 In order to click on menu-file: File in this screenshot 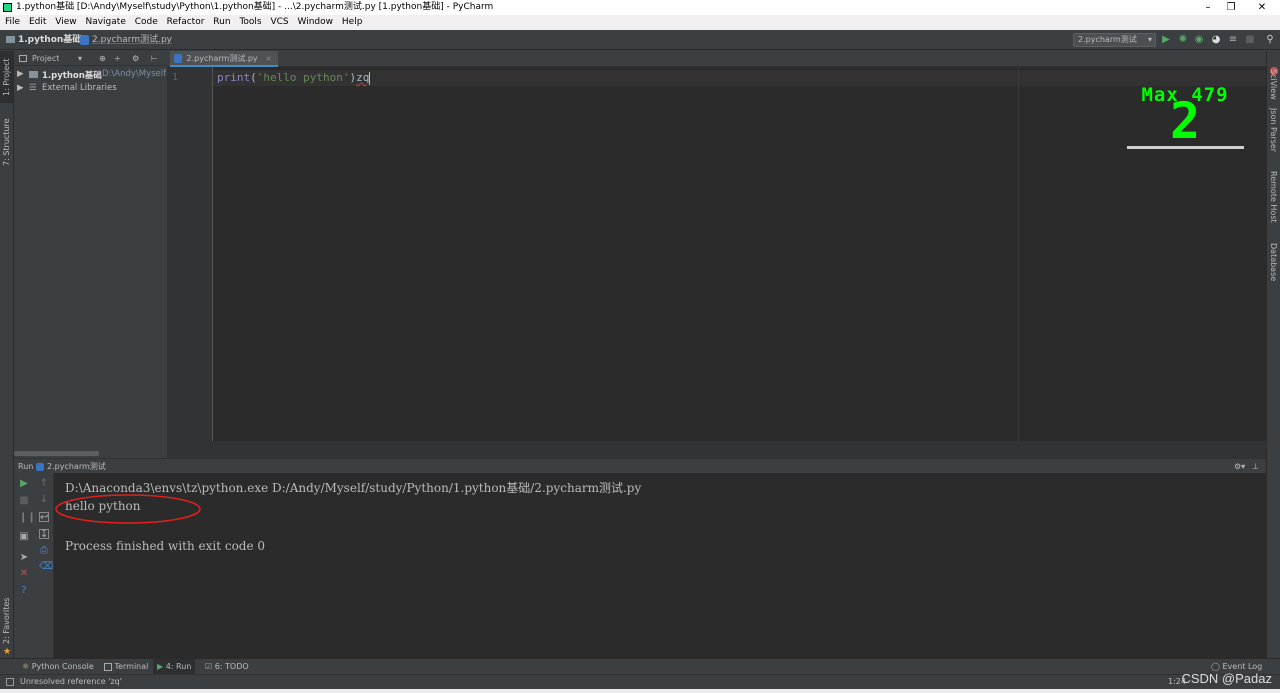, I will do `click(12, 22)`.